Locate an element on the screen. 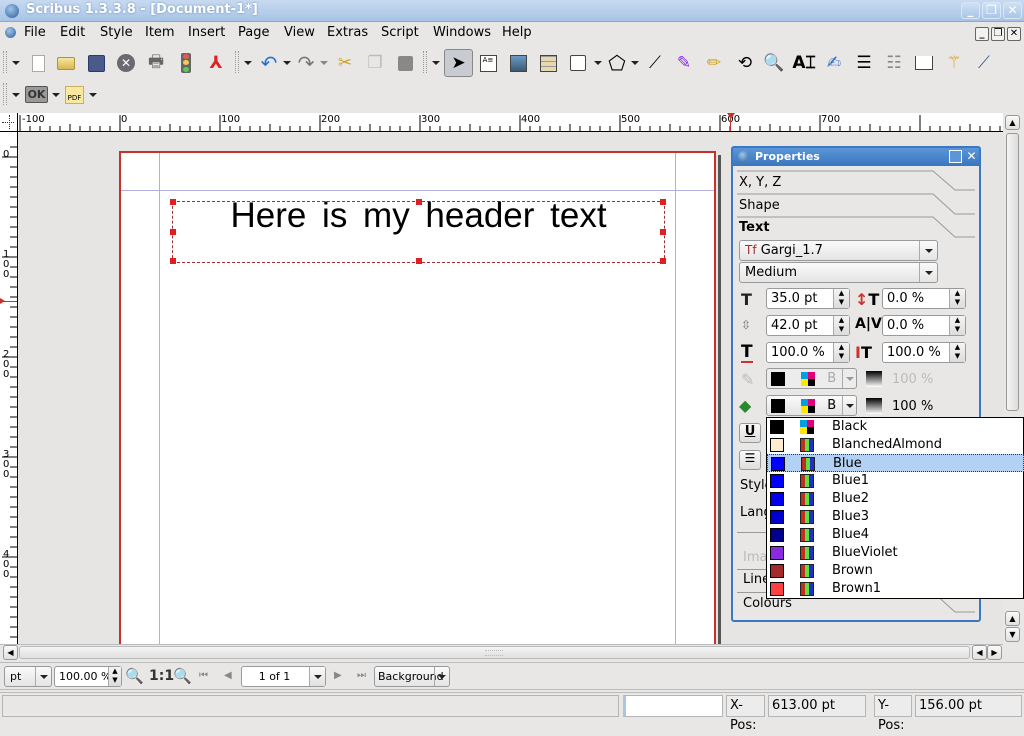 The width and height of the screenshot is (1024, 736). polygon-tool: ⬠ is located at coordinates (617, 63).